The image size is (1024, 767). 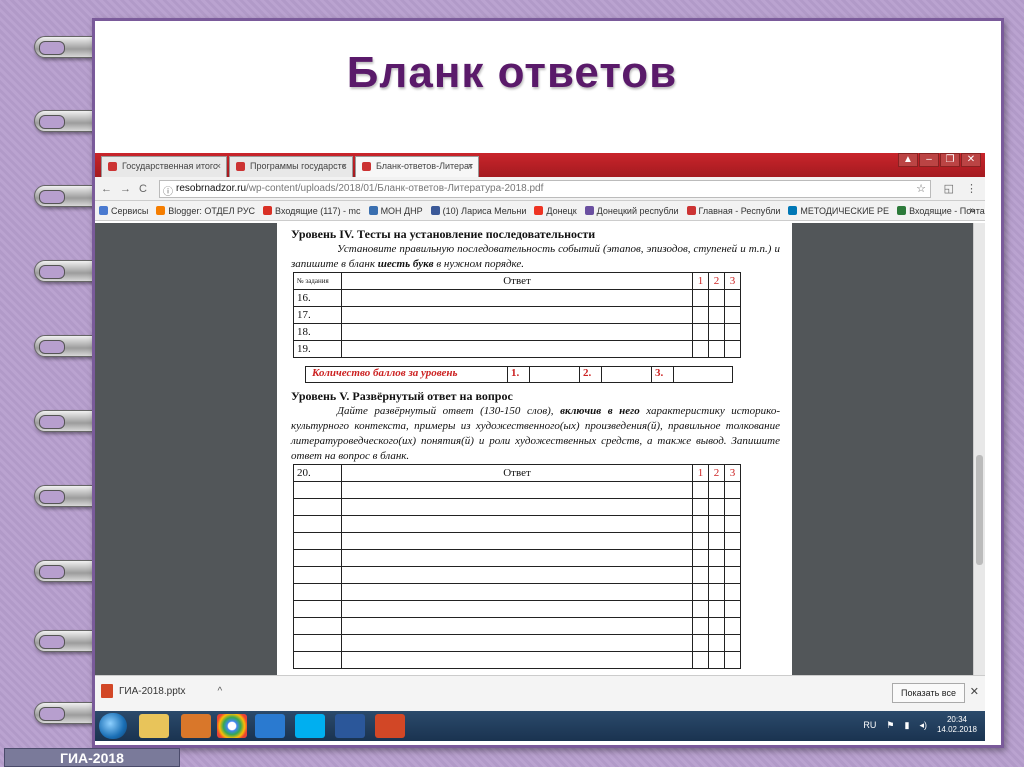 What do you see at coordinates (540, 693) in the screenshot?
I see `download-bar: ГИА-2018.pptx ^ Показать все ✕` at bounding box center [540, 693].